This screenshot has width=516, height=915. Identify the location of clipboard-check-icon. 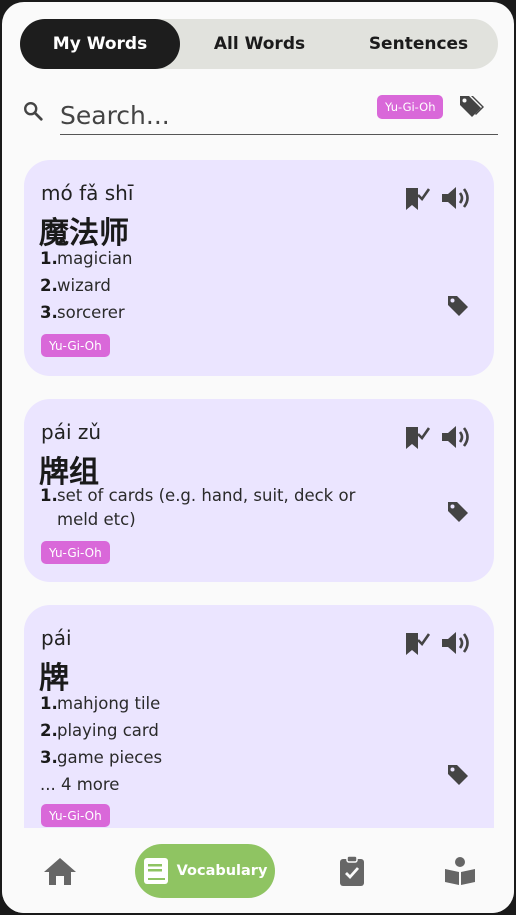
(352, 870).